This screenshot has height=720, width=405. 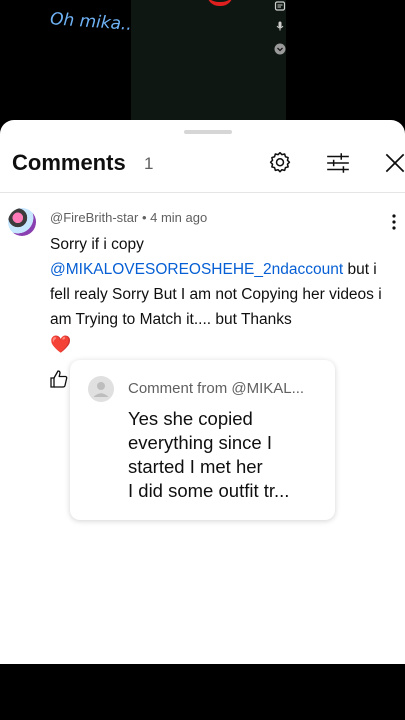 What do you see at coordinates (94, 217) in the screenshot?
I see `comment-author: @FireBrith-star` at bounding box center [94, 217].